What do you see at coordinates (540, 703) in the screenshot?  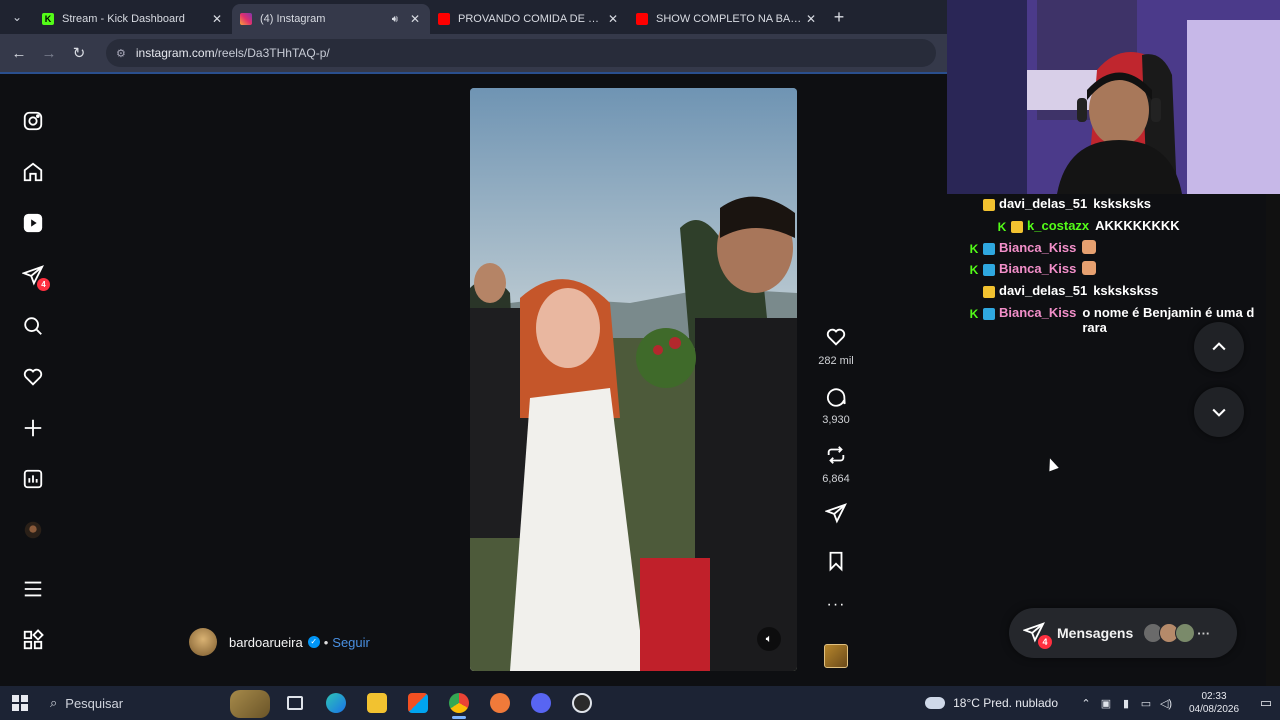 I see `discord-icon` at bounding box center [540, 703].